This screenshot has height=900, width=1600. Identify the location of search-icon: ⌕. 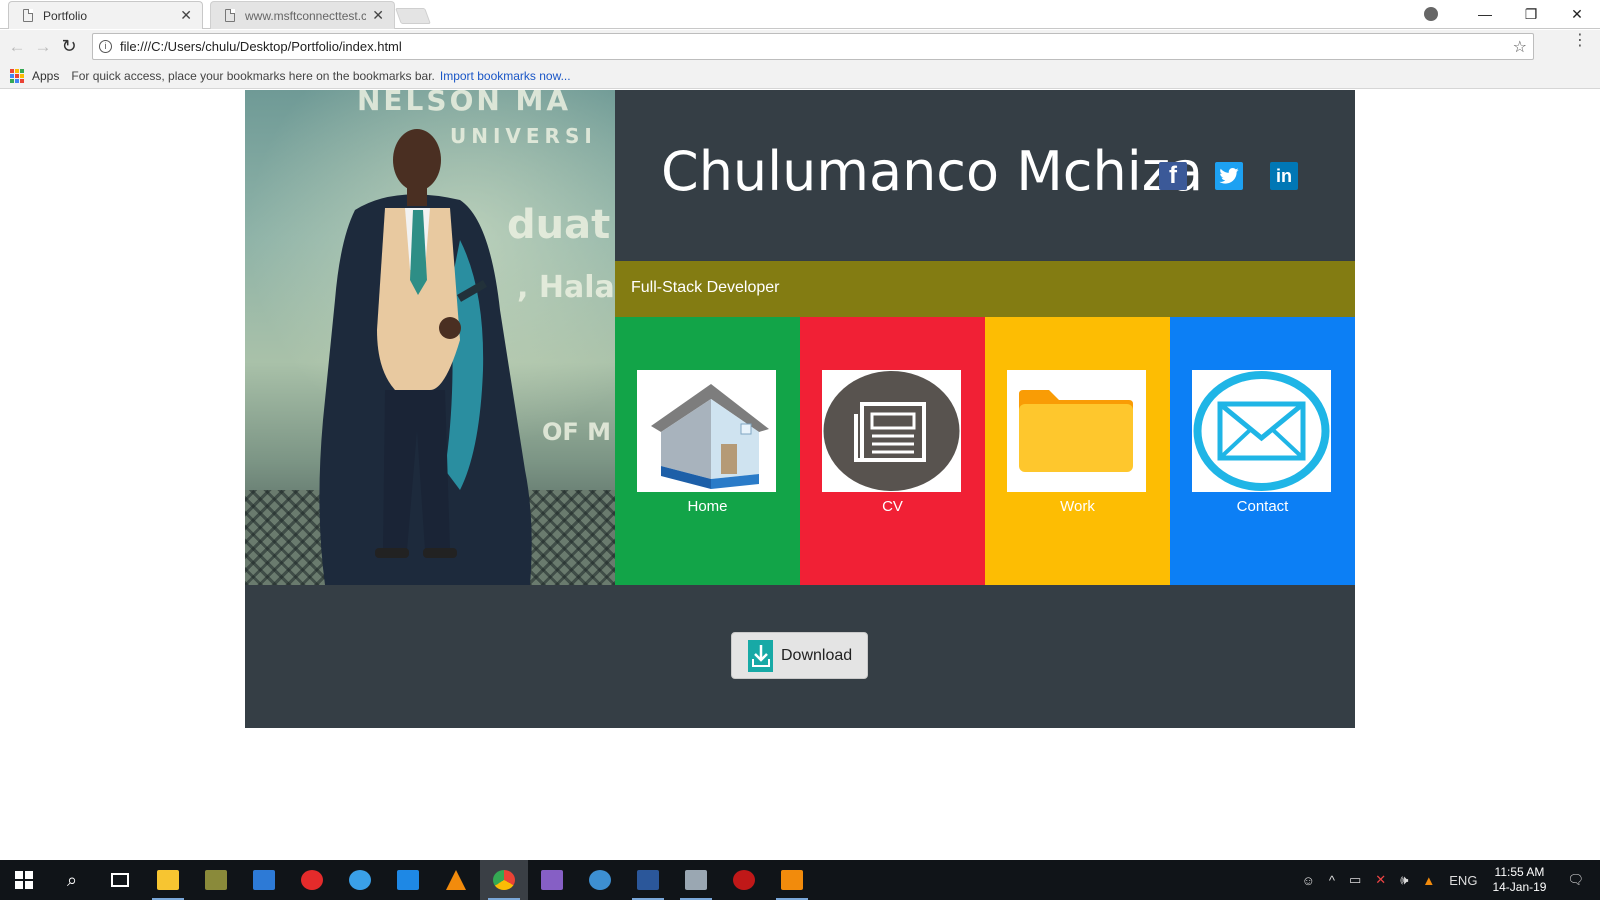
(72, 879).